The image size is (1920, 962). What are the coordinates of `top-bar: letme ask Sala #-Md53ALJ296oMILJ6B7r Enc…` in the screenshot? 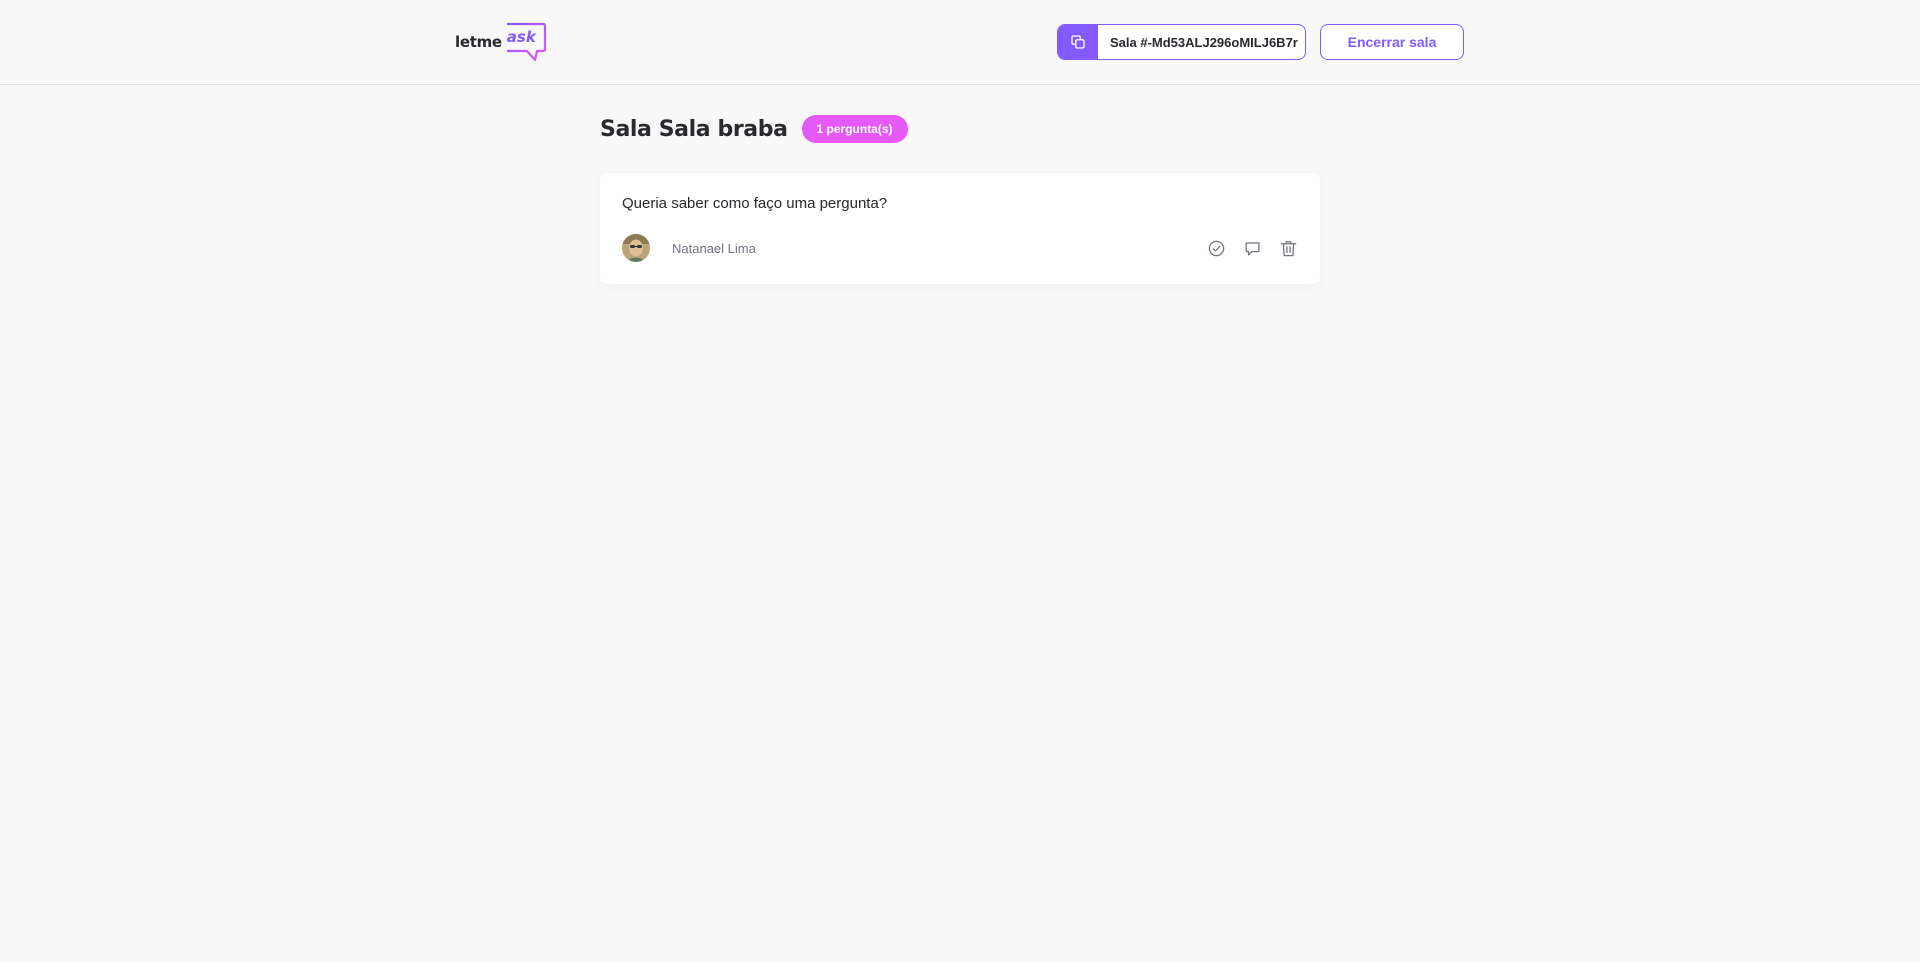 It's located at (960, 42).